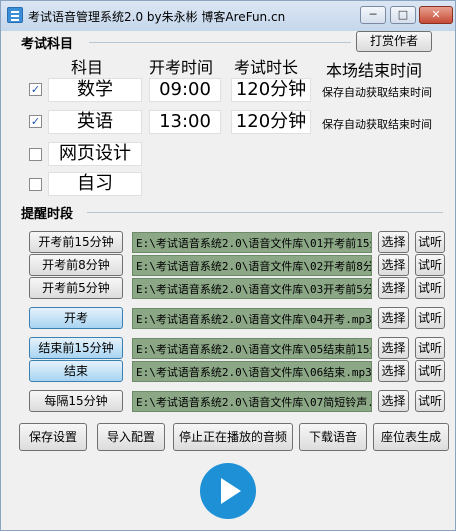 Image resolution: width=456 pixels, height=531 pixels. I want to click on import-config-button: 导入配置, so click(131, 437).